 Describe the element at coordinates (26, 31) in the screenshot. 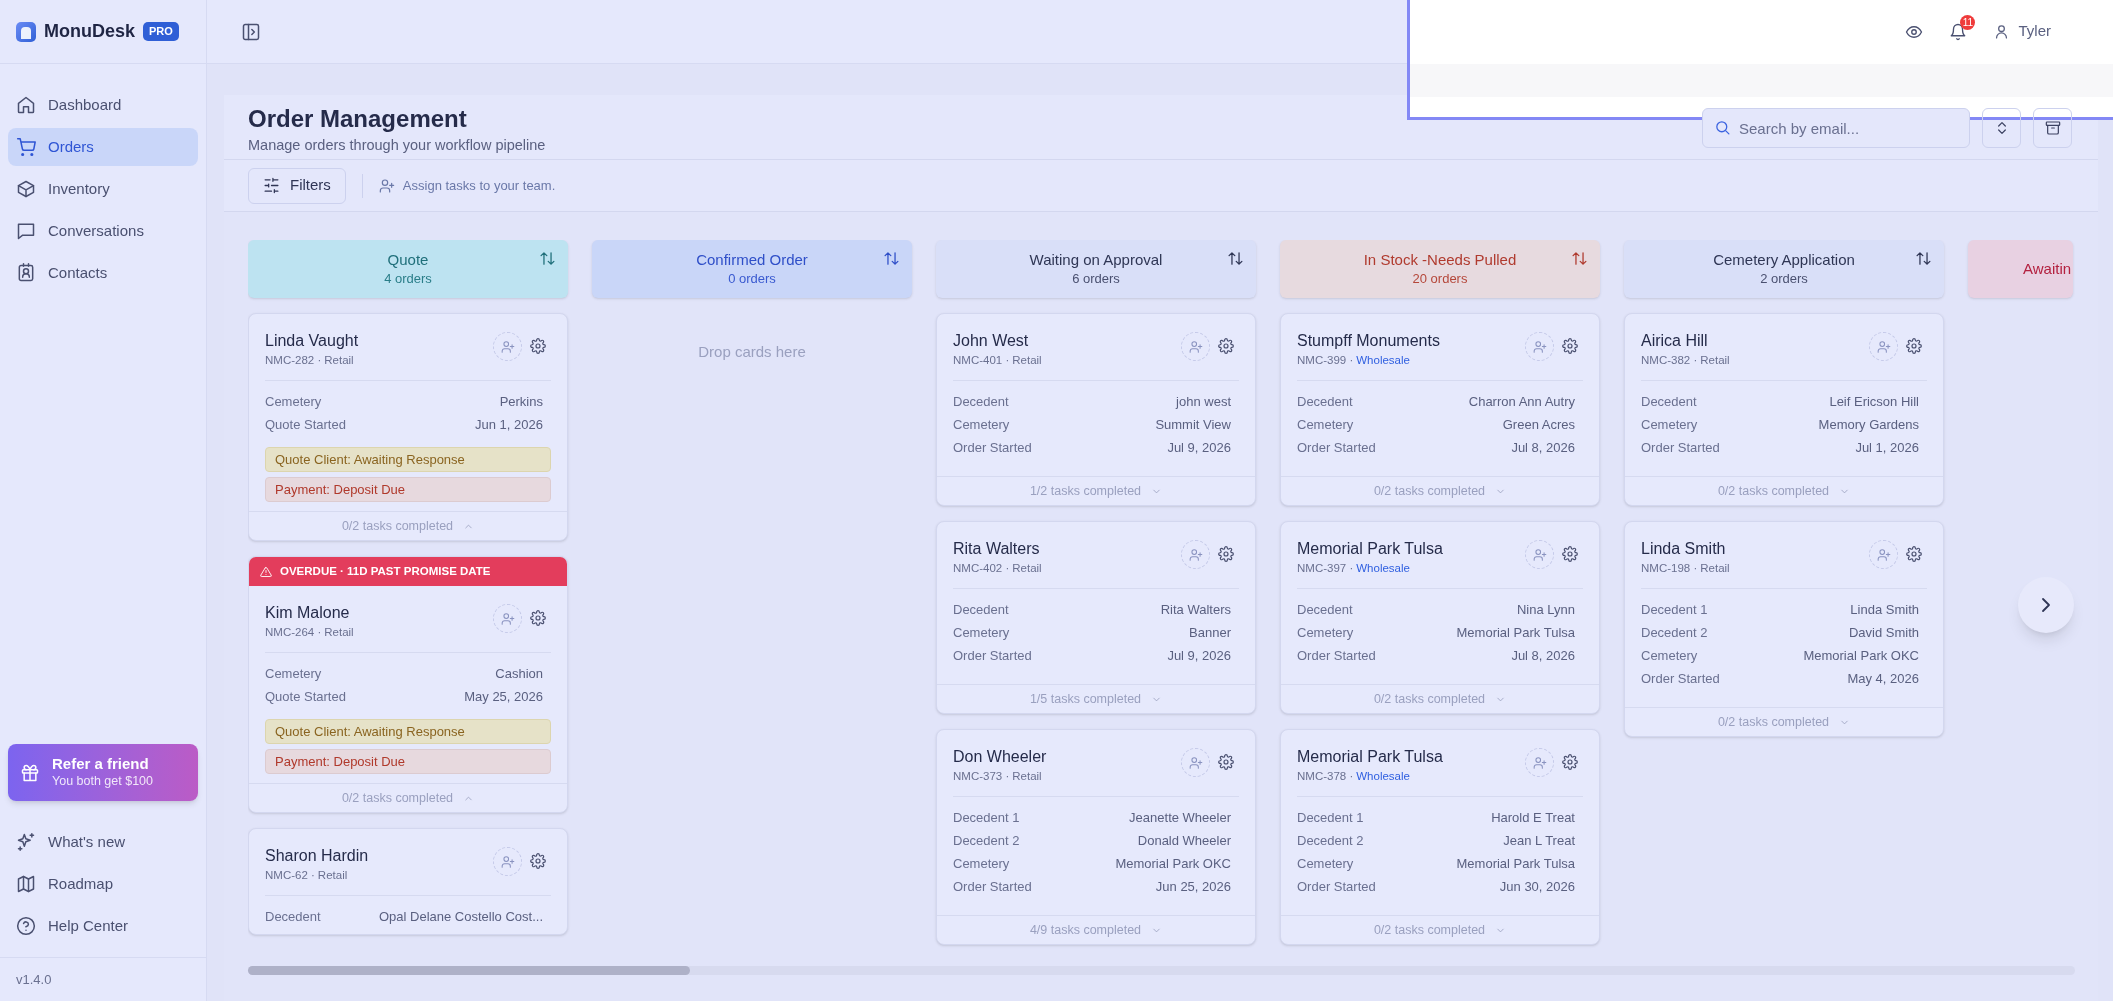

I see `logo-icon` at that location.